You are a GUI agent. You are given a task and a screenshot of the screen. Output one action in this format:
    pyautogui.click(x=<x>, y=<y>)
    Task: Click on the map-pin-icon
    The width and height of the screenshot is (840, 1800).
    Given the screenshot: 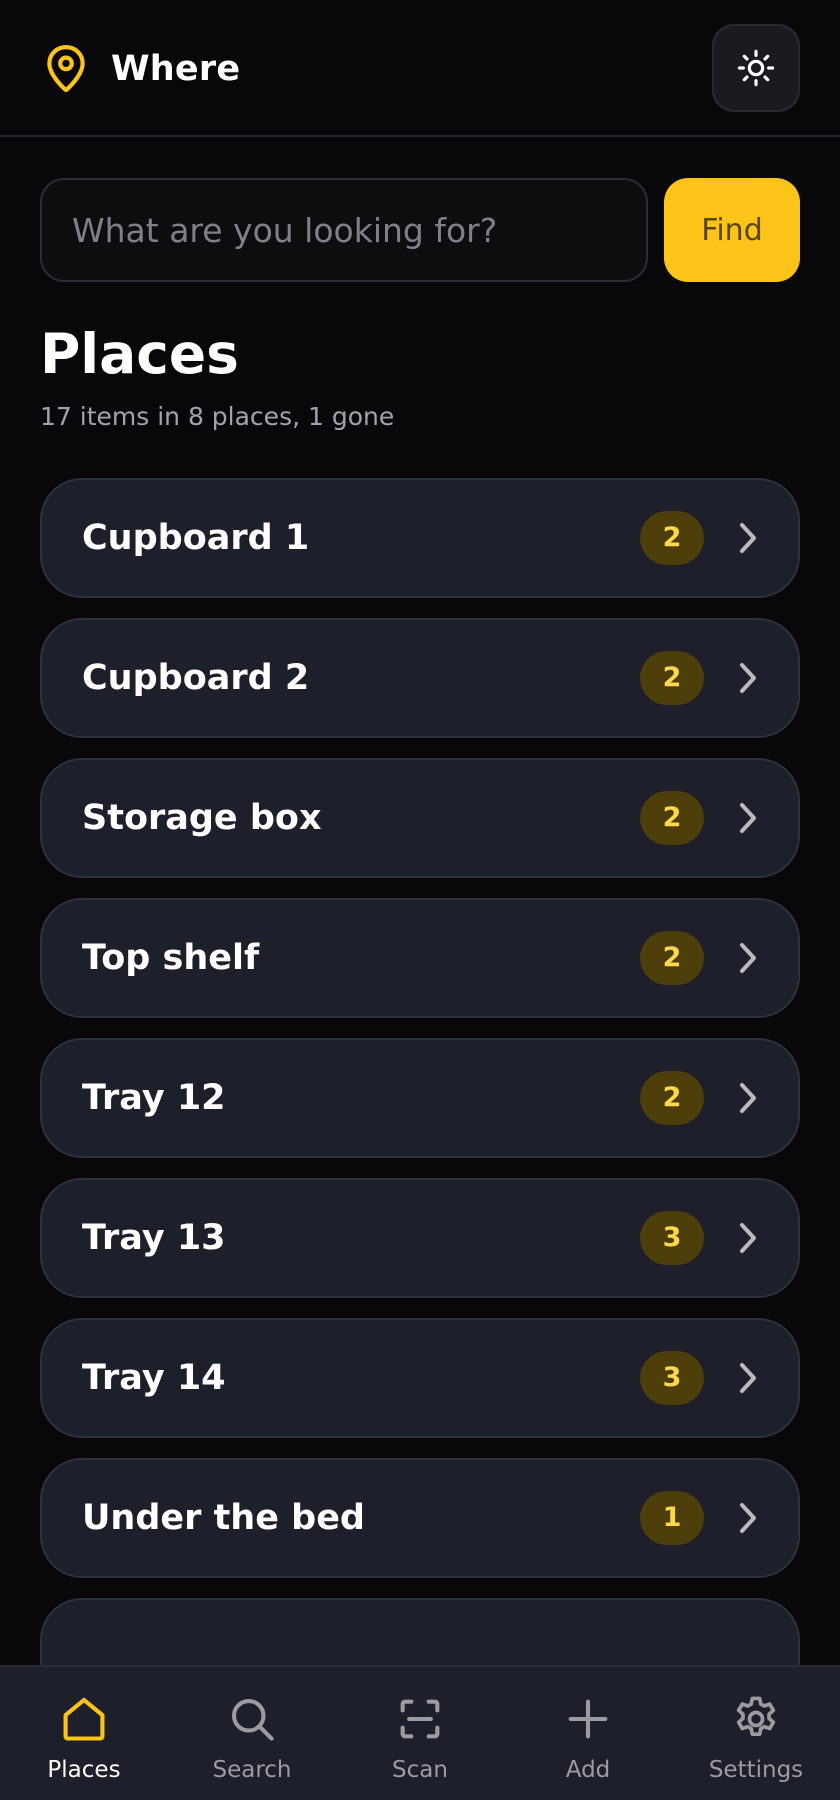 What is the action you would take?
    pyautogui.click(x=66, y=68)
    